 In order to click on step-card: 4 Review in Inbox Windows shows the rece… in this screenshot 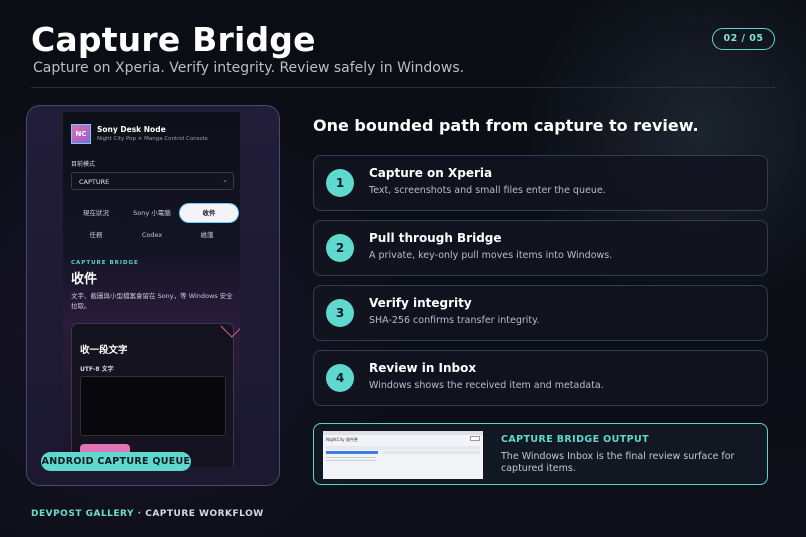, I will do `click(540, 378)`.